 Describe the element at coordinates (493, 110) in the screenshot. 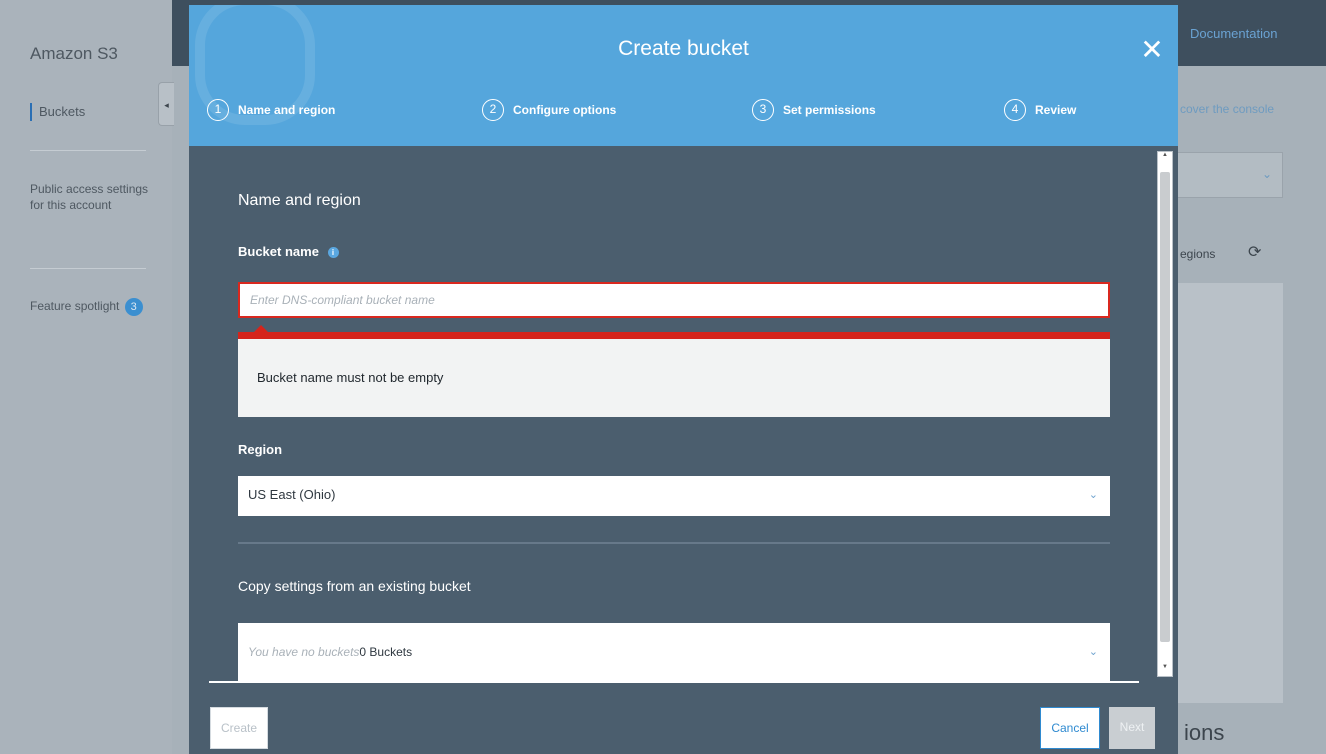

I see `step-number: 2` at that location.